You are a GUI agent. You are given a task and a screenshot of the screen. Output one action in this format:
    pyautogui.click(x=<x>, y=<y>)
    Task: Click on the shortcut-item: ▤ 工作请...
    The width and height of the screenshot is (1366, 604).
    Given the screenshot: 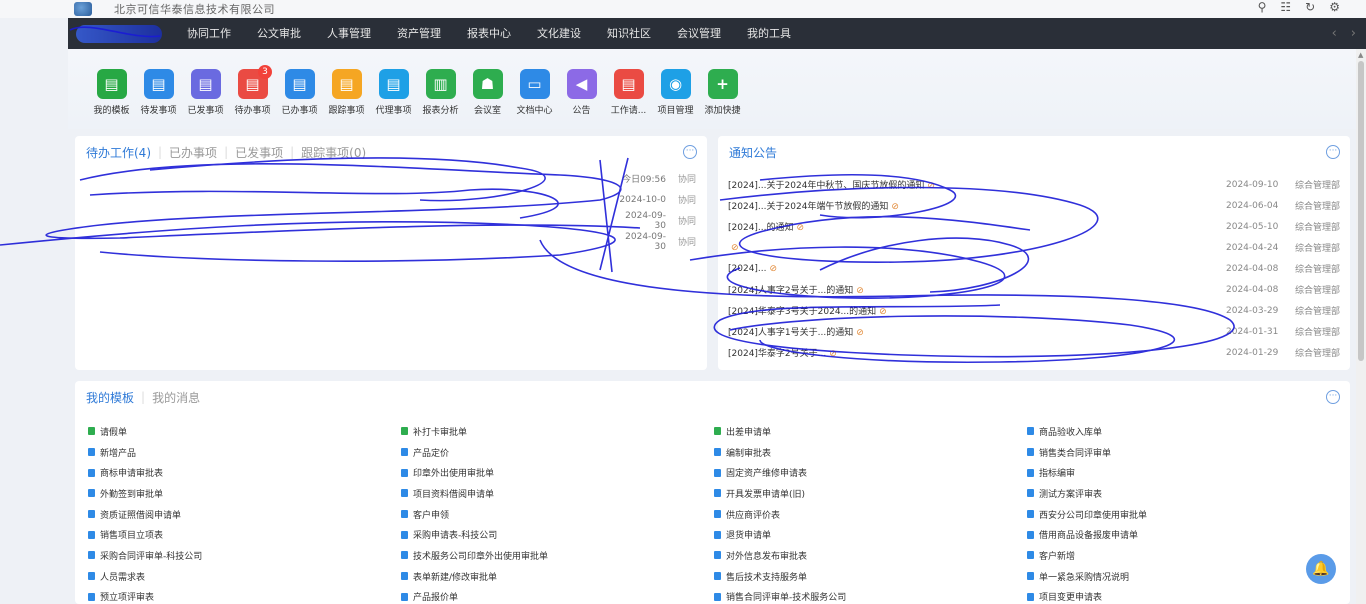 What is the action you would take?
    pyautogui.click(x=628, y=99)
    